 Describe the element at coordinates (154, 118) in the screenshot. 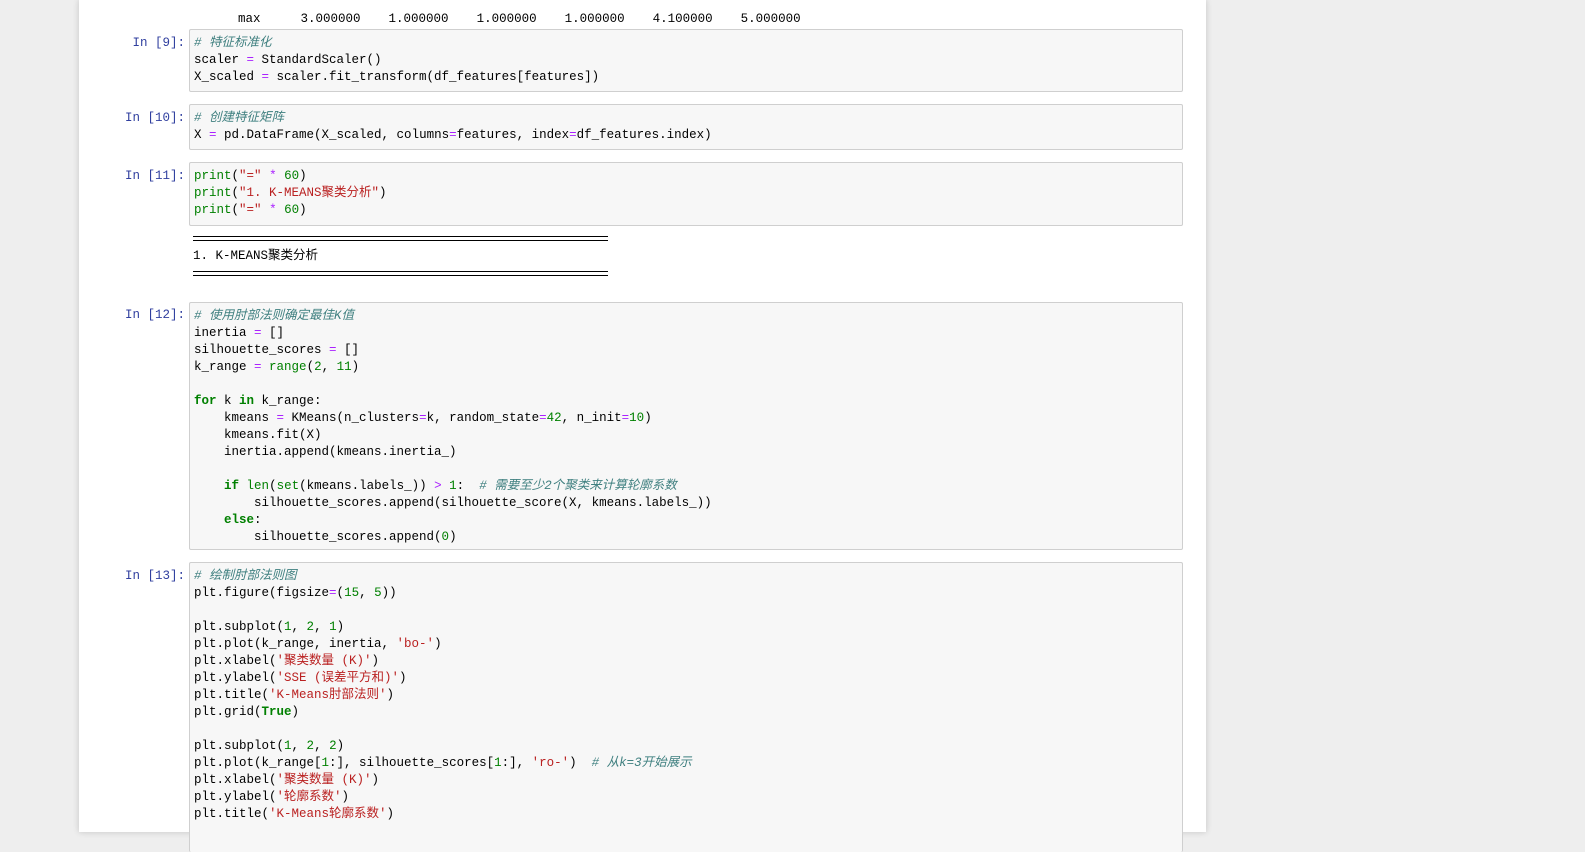

I see `cell-prompt: In [10]:` at that location.